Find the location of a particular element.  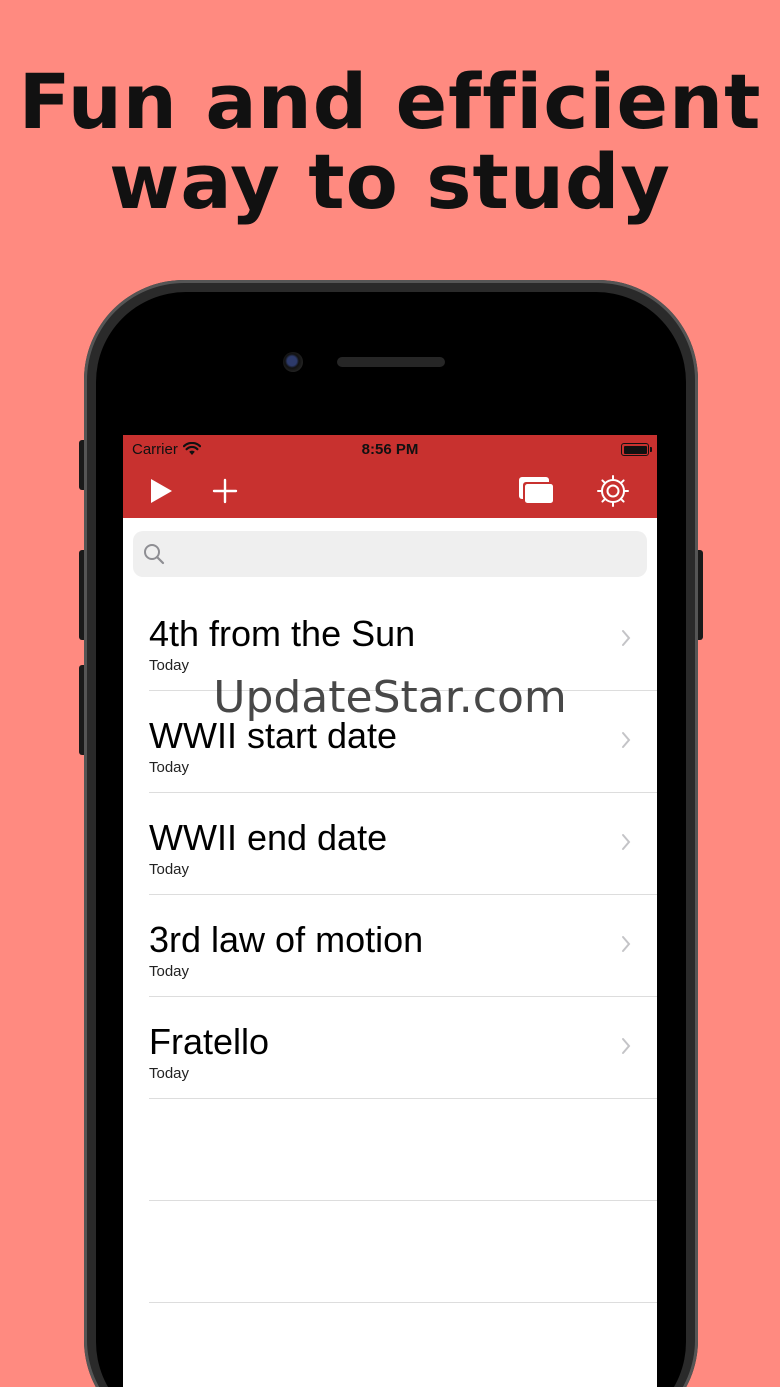

battery-icon is located at coordinates (636, 449).